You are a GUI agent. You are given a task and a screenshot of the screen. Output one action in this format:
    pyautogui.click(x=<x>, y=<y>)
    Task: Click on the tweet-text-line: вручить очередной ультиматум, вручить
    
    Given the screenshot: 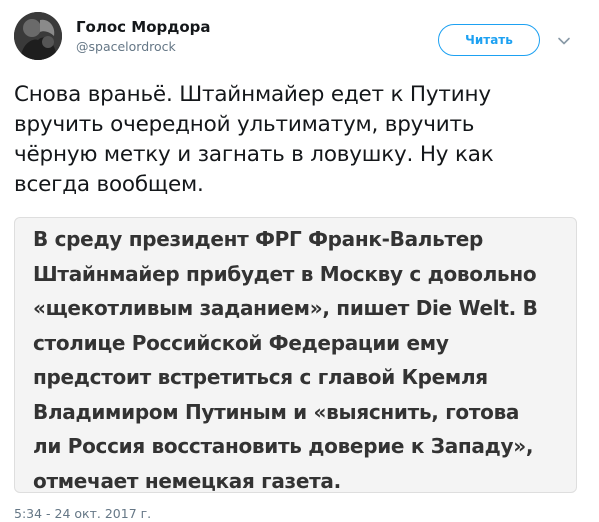 What is the action you would take?
    pyautogui.click(x=244, y=124)
    